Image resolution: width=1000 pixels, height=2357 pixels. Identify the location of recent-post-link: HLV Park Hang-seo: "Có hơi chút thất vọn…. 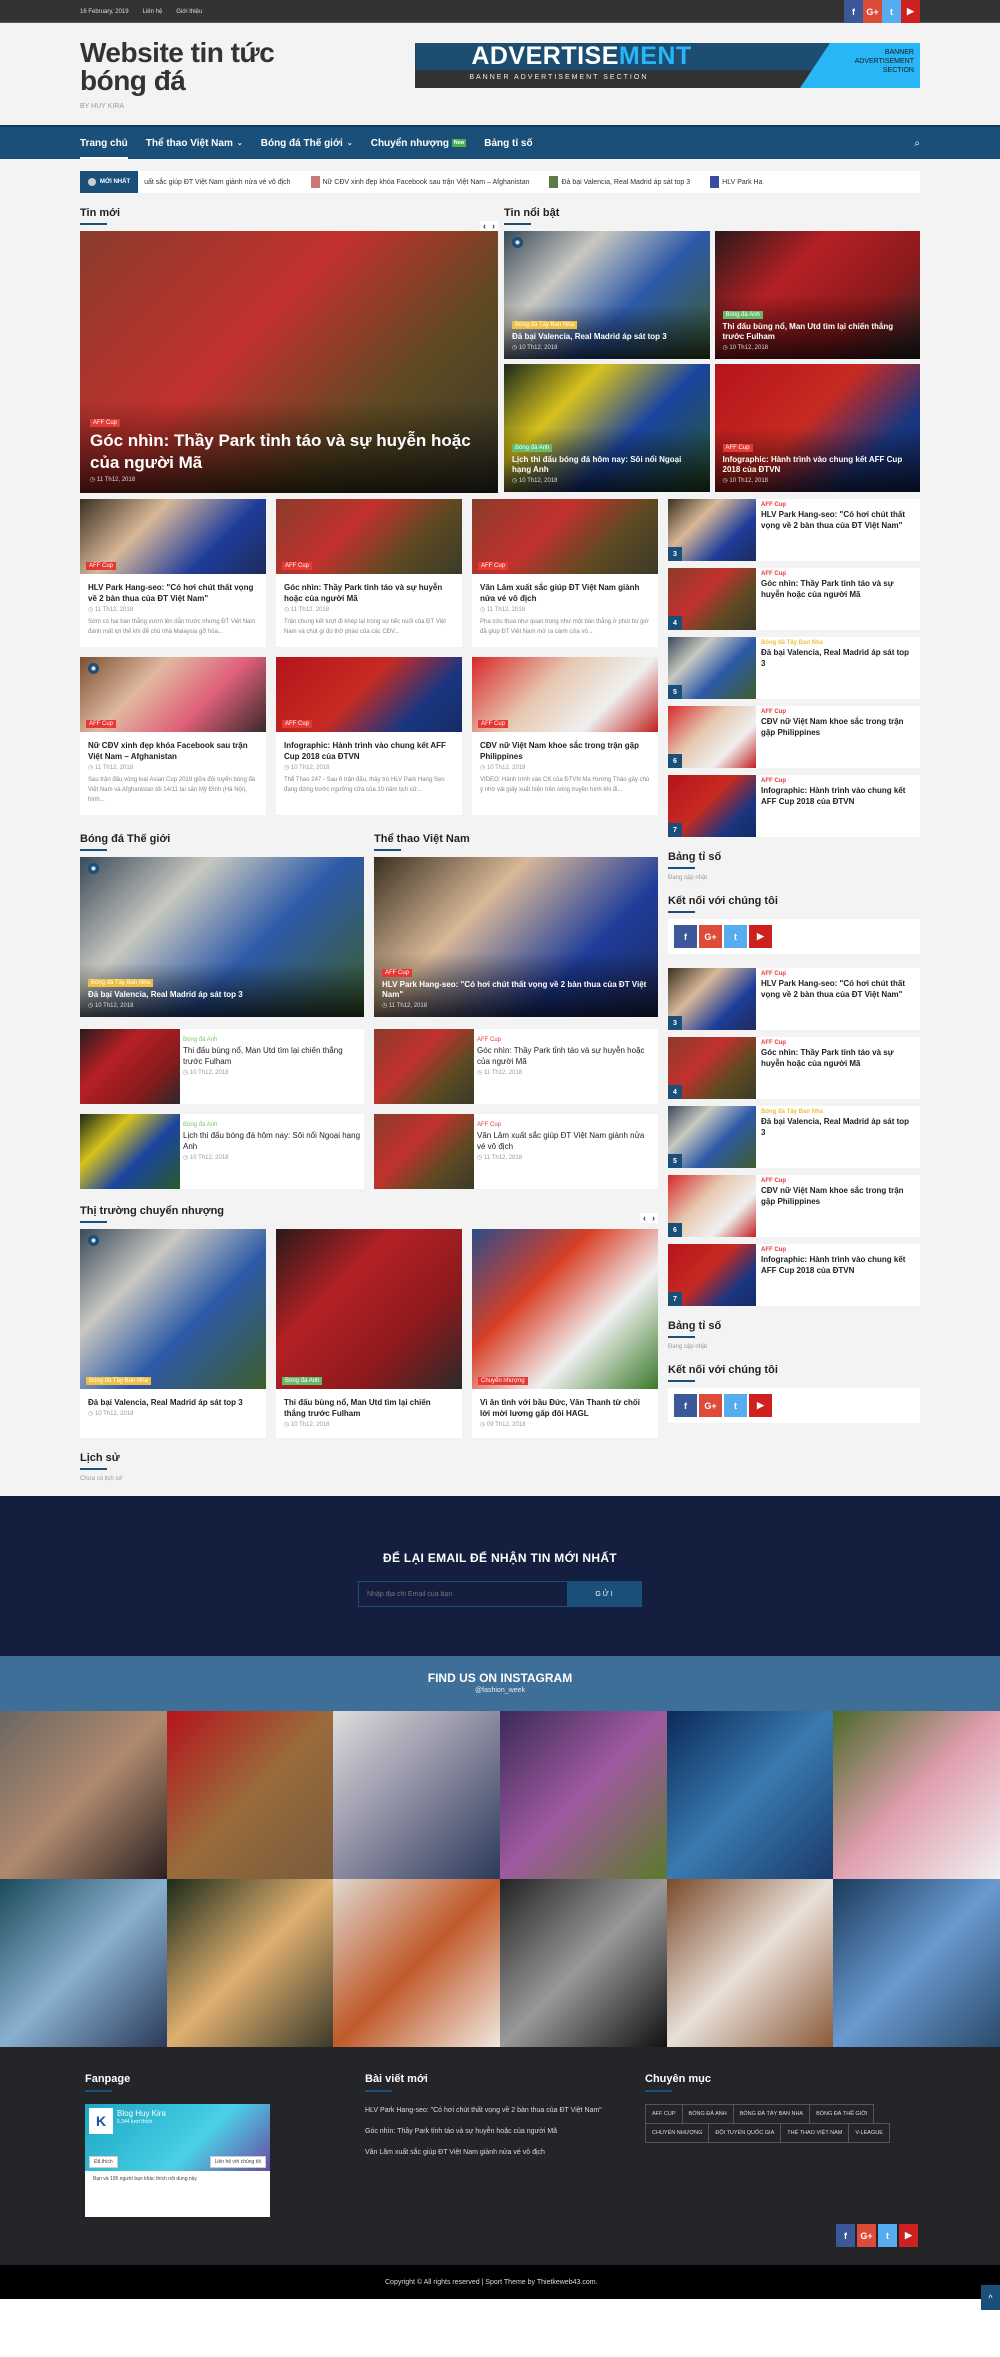
(505, 2110).